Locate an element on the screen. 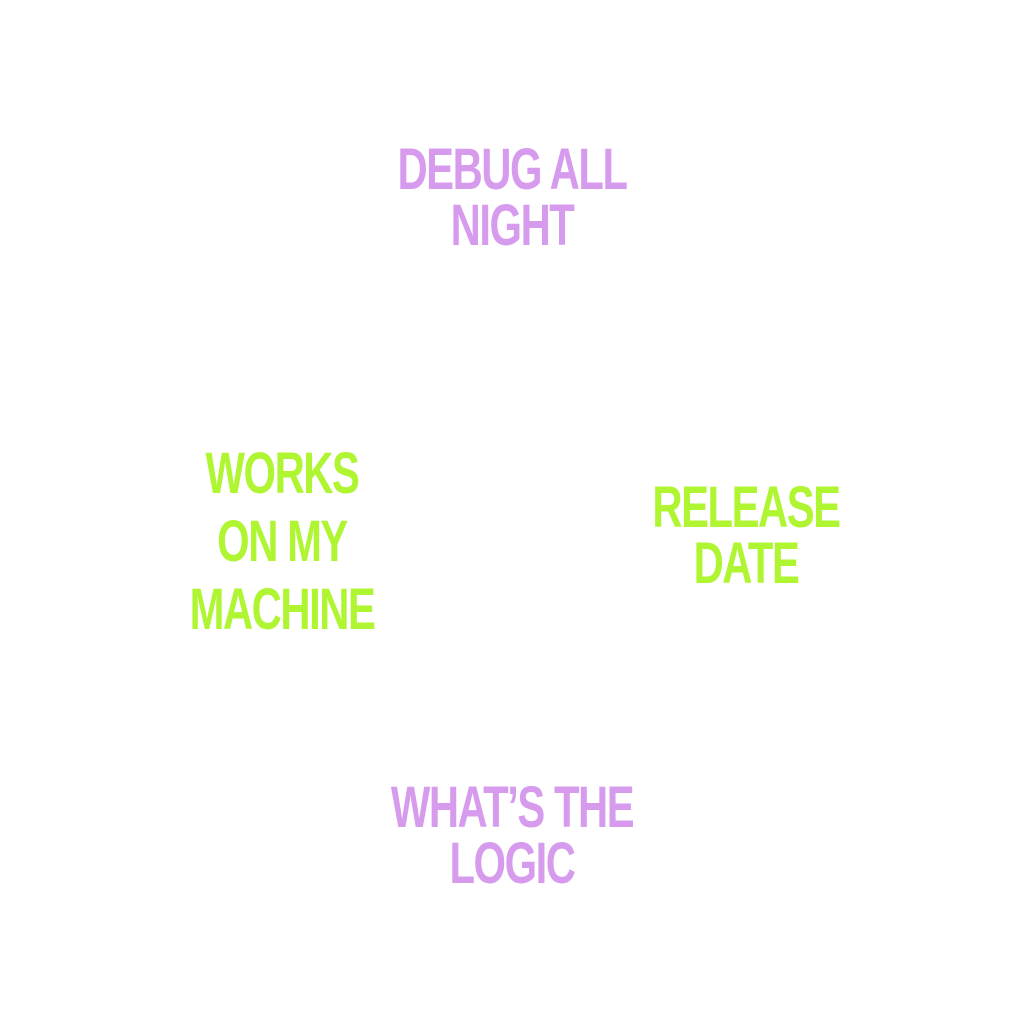  phrase-right-line-1: RELEASE is located at coordinates (746, 507).